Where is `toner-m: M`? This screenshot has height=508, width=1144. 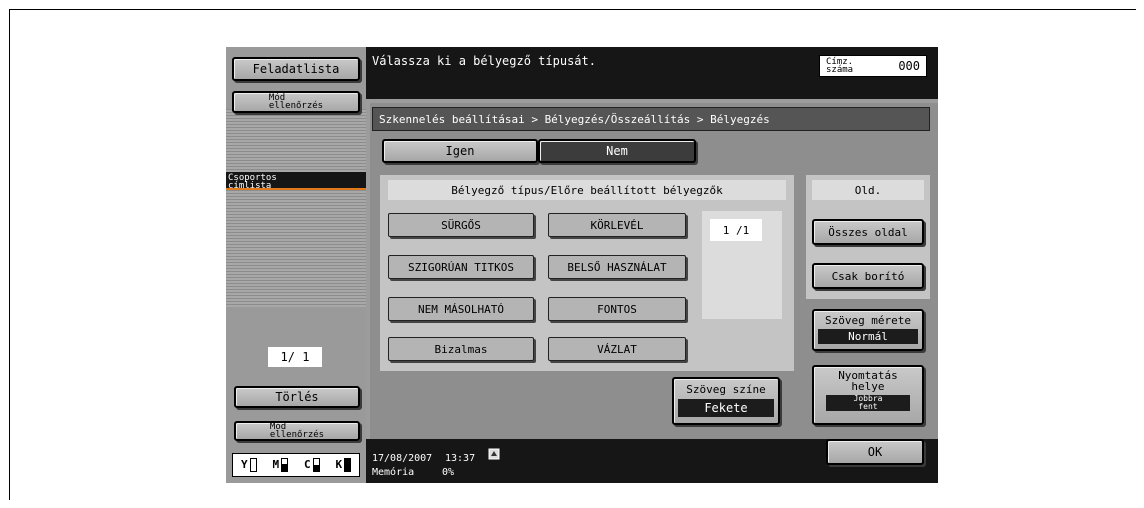
toner-m: M is located at coordinates (280, 465).